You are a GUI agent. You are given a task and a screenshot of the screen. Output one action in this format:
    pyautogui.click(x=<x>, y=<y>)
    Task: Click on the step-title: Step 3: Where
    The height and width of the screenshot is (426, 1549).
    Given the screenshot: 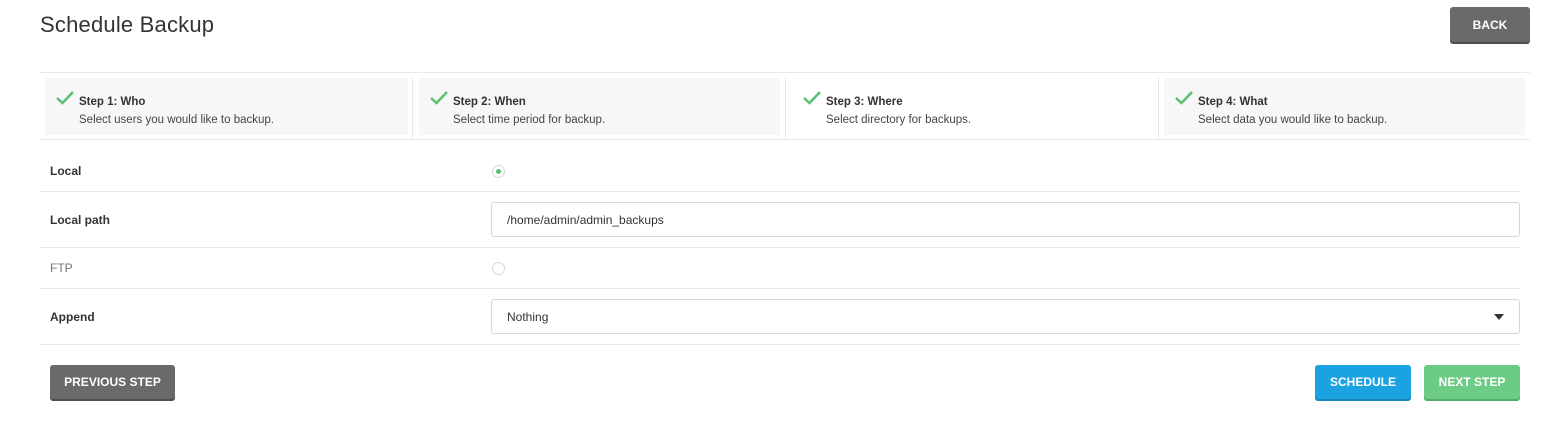 What is the action you would take?
    pyautogui.click(x=864, y=102)
    